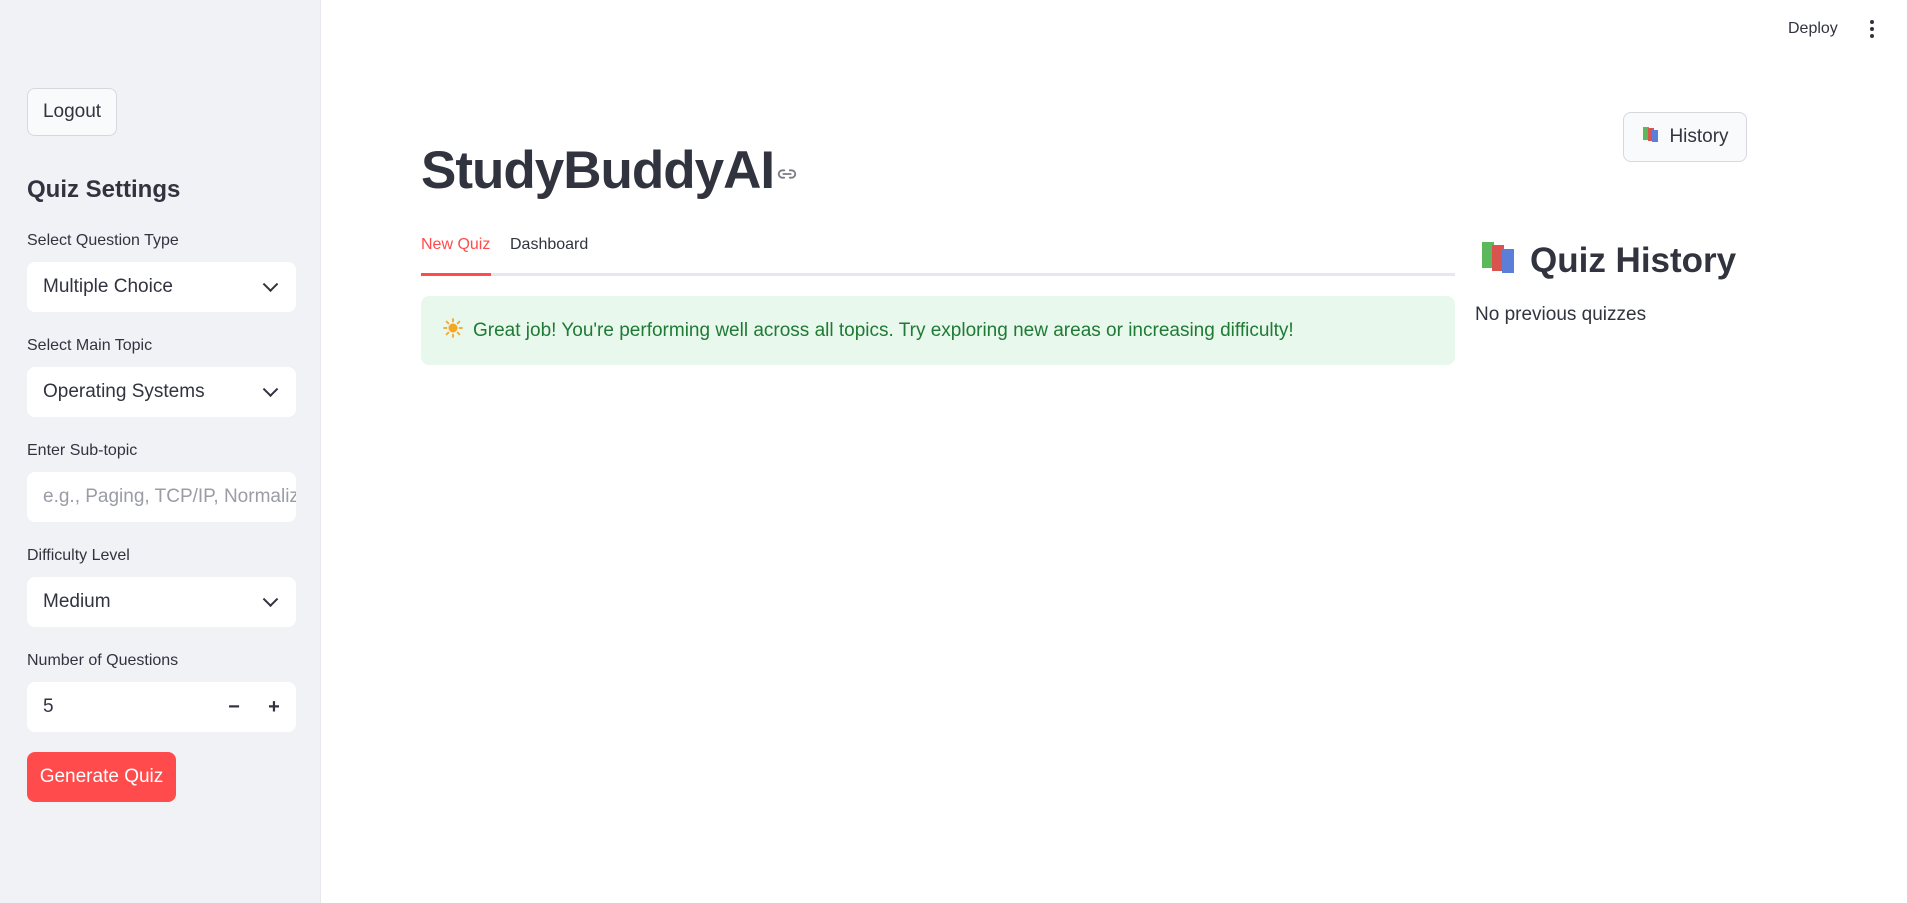 The height and width of the screenshot is (903, 1907). I want to click on increment-button: +, so click(274, 707).